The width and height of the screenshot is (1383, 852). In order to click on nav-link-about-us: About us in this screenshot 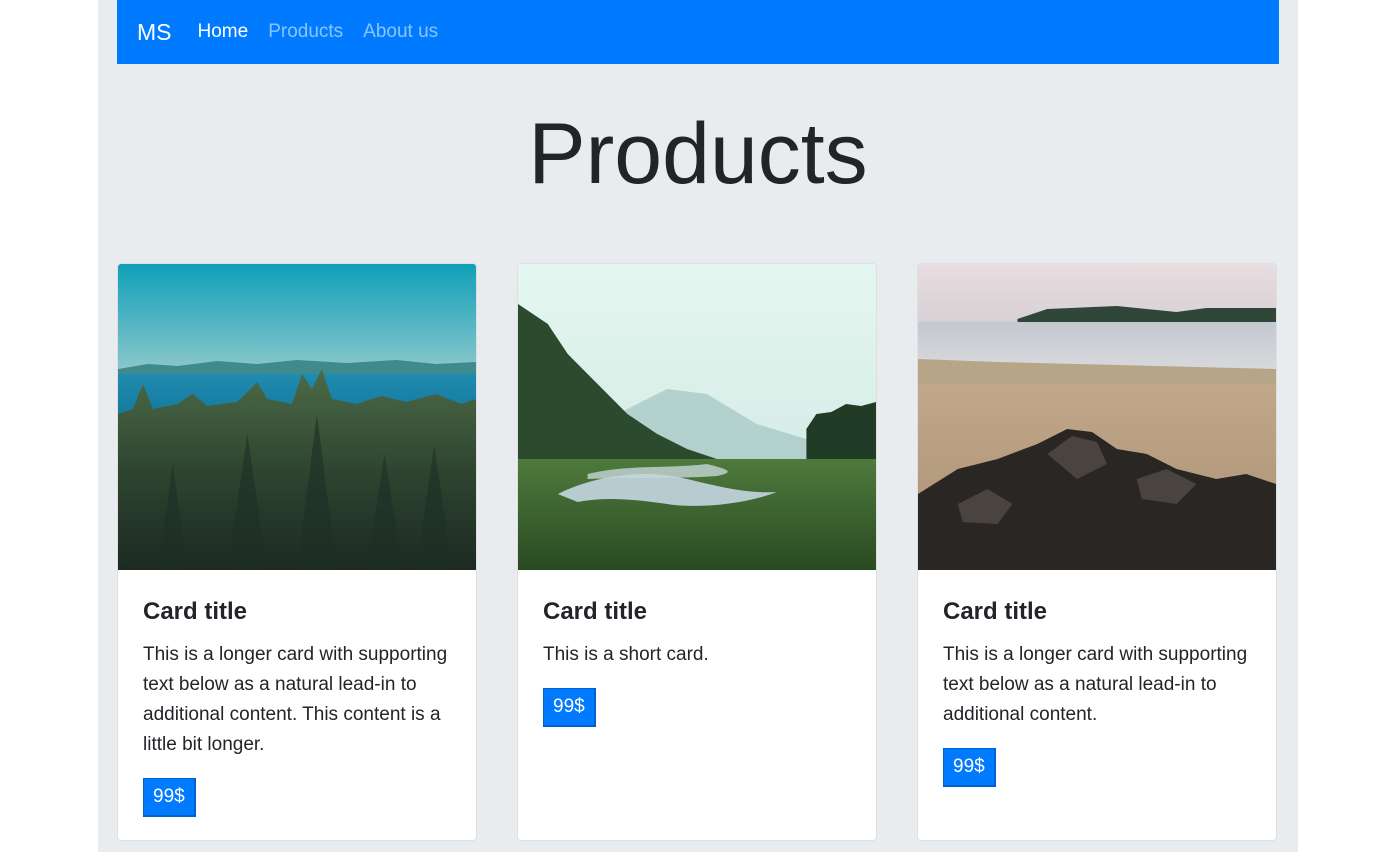, I will do `click(400, 32)`.